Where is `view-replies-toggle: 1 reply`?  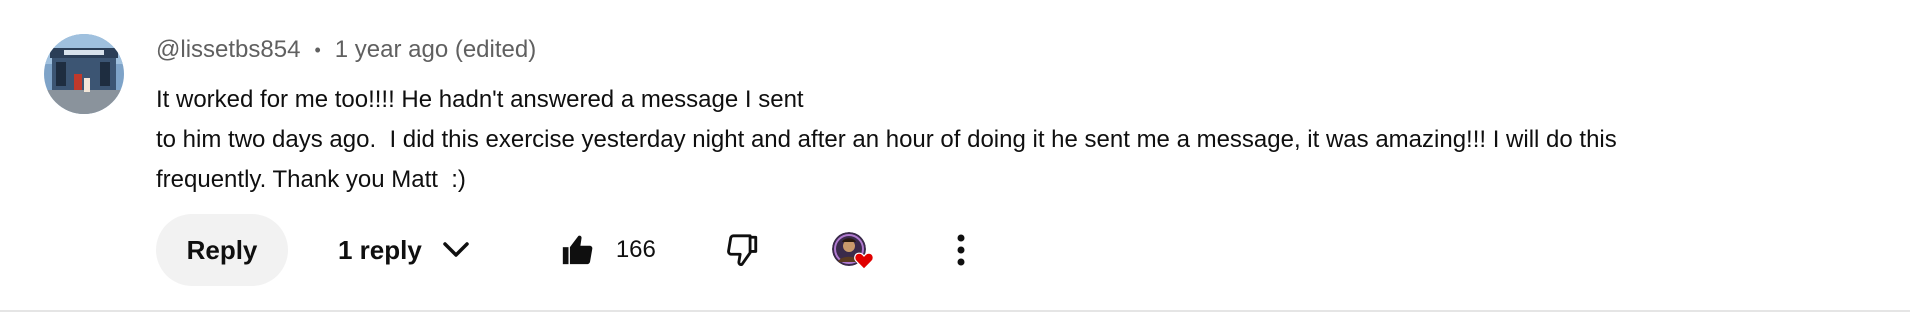 view-replies-toggle: 1 reply is located at coordinates (404, 250).